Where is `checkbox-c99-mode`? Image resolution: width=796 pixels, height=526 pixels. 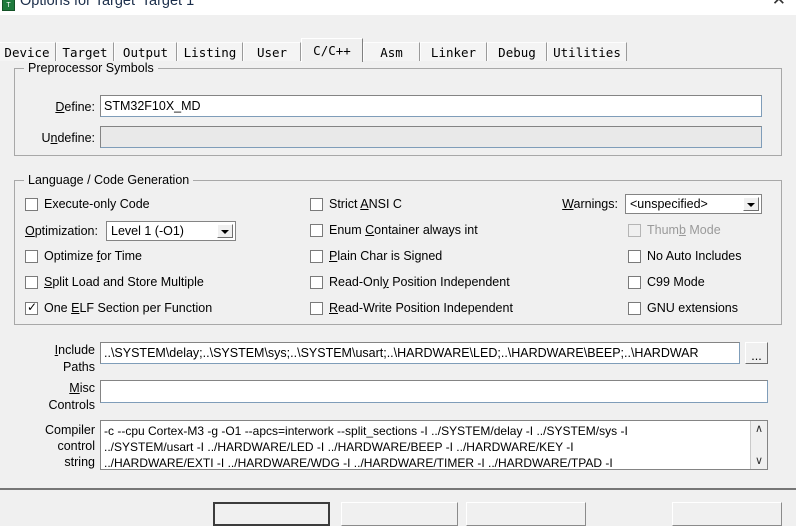
checkbox-c99-mode is located at coordinates (634, 282).